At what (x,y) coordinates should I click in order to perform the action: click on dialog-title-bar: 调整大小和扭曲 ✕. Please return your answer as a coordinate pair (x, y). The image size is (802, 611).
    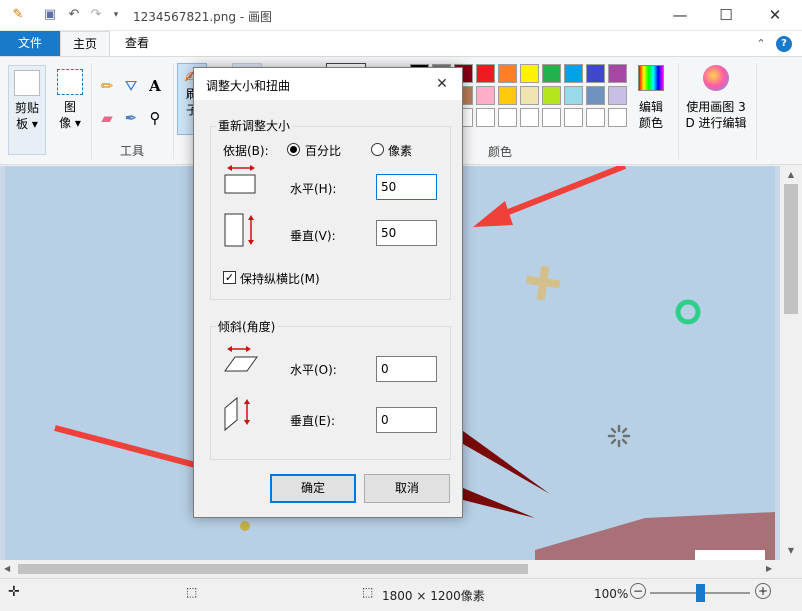
    Looking at the image, I should click on (328, 84).